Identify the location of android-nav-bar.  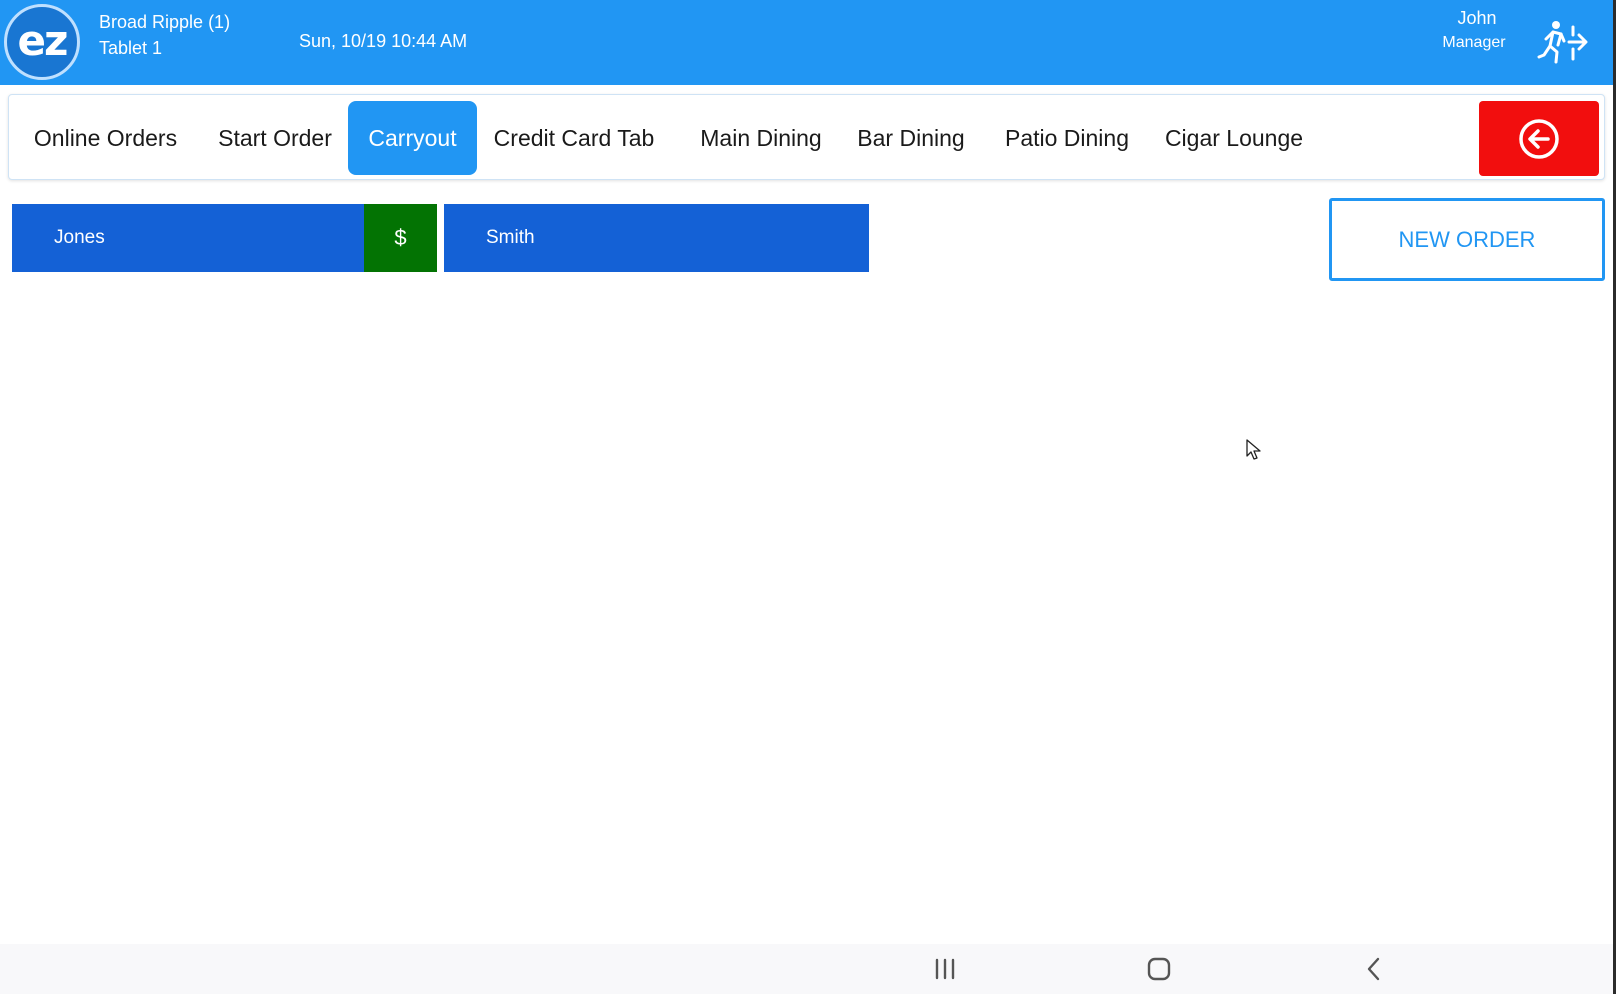
(806, 969).